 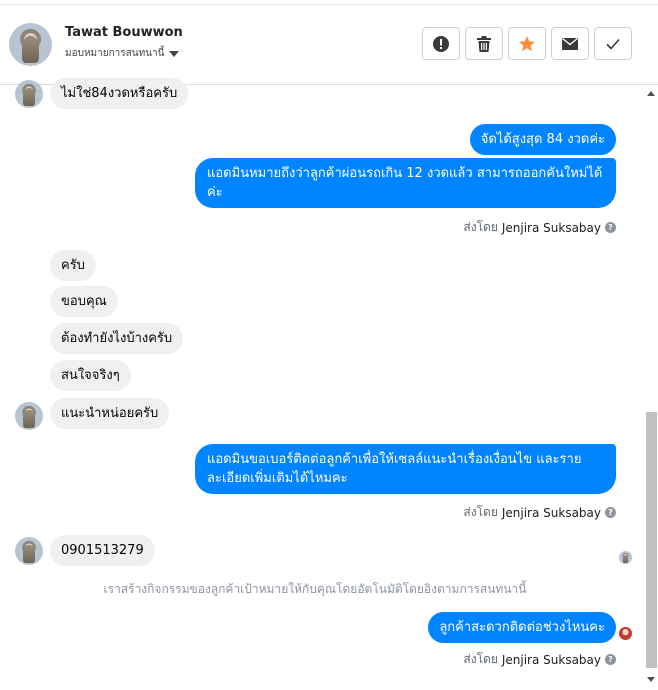 What do you see at coordinates (625, 633) in the screenshot?
I see `agent-seen-avatar-icon` at bounding box center [625, 633].